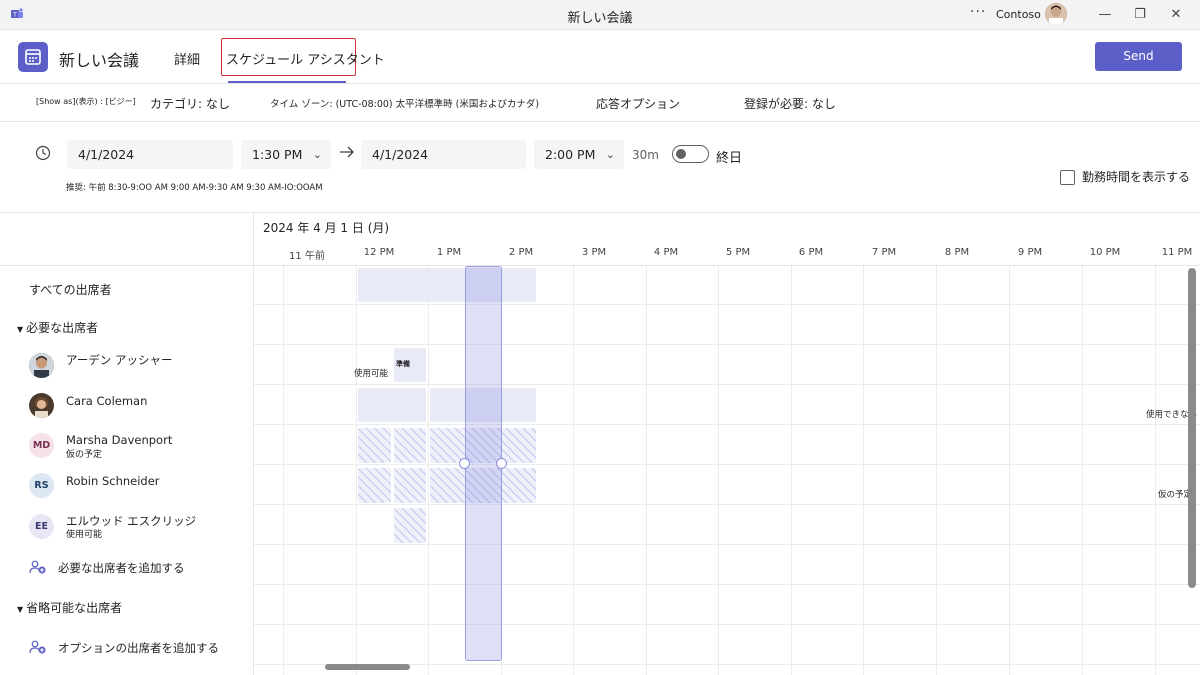 The width and height of the screenshot is (1200, 675). Describe the element at coordinates (464, 463) in the screenshot. I see `resize-handle-left` at that location.